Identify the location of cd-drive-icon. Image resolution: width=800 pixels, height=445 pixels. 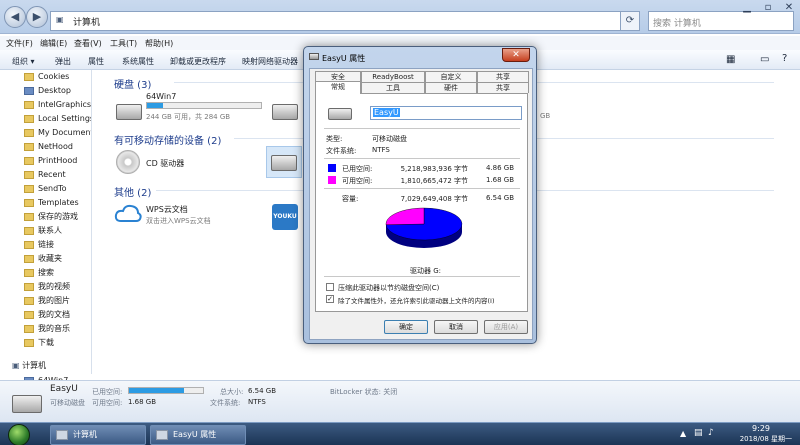
(128, 162).